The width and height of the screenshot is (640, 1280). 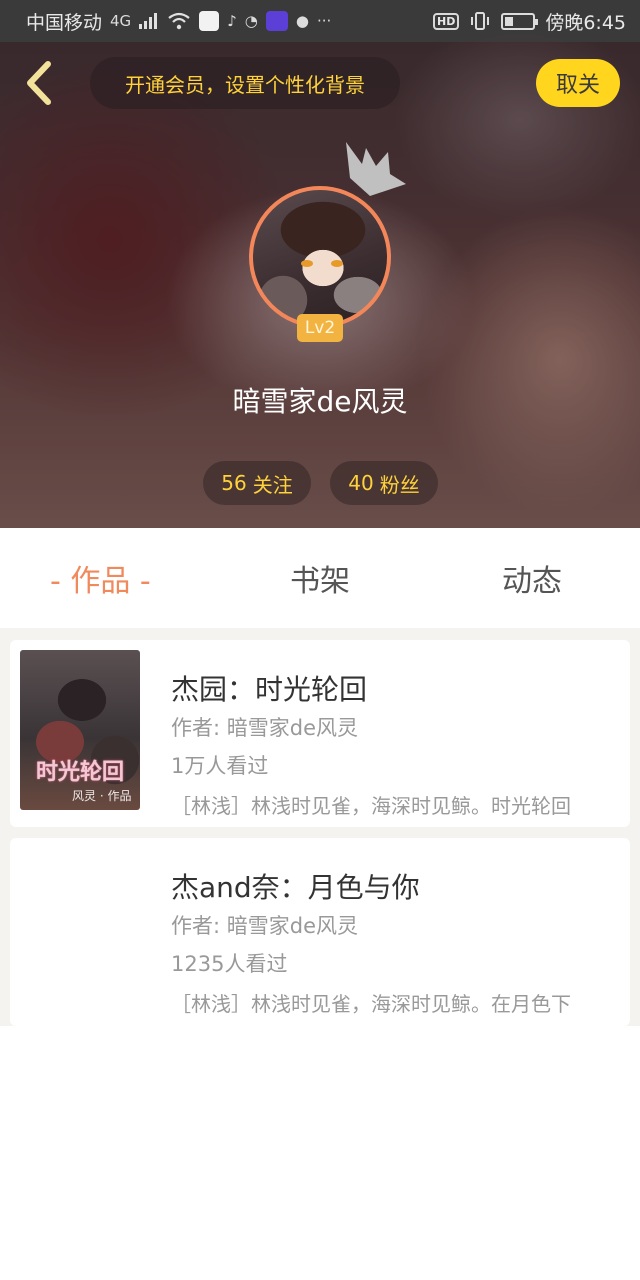 What do you see at coordinates (399, 484) in the screenshot?
I see `fans-label: 粉丝` at bounding box center [399, 484].